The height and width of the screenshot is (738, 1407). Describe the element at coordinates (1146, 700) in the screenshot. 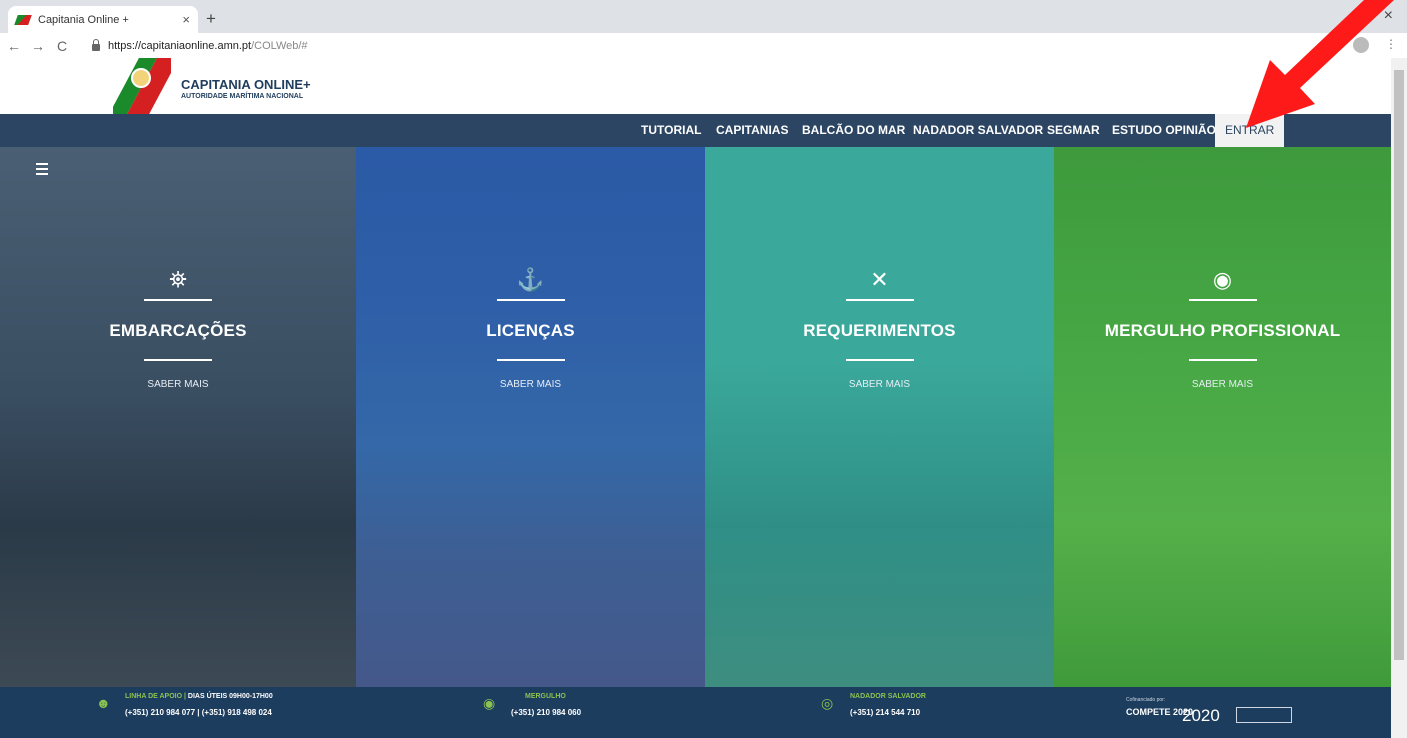

I see `cofinanced-label: Cofinanciado por:` at that location.